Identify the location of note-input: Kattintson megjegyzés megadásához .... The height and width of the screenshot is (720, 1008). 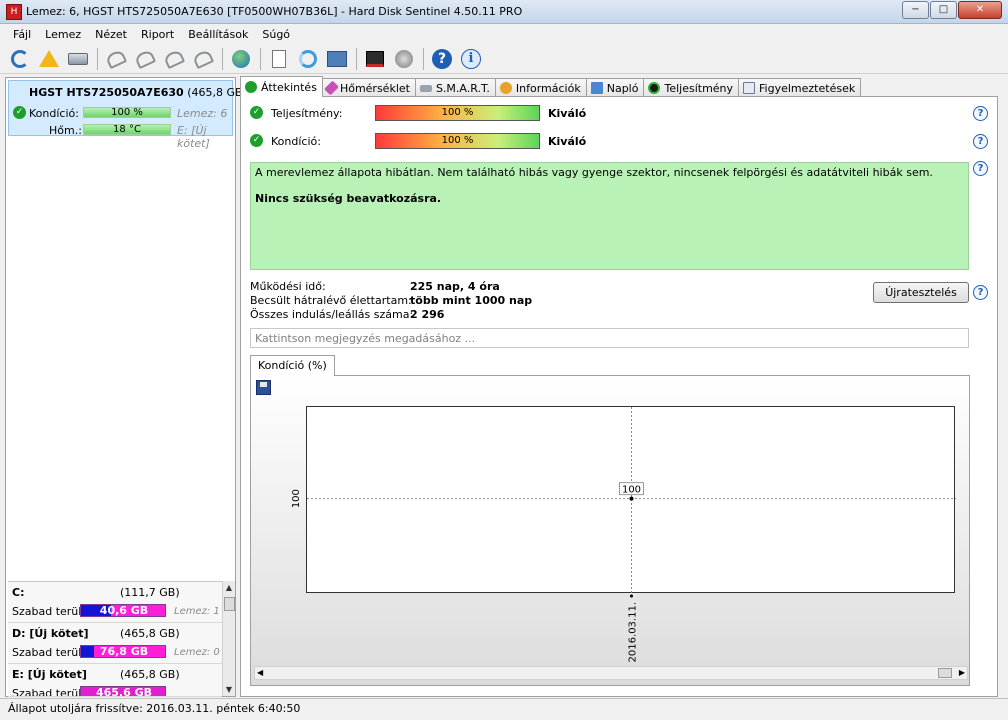
(609, 338).